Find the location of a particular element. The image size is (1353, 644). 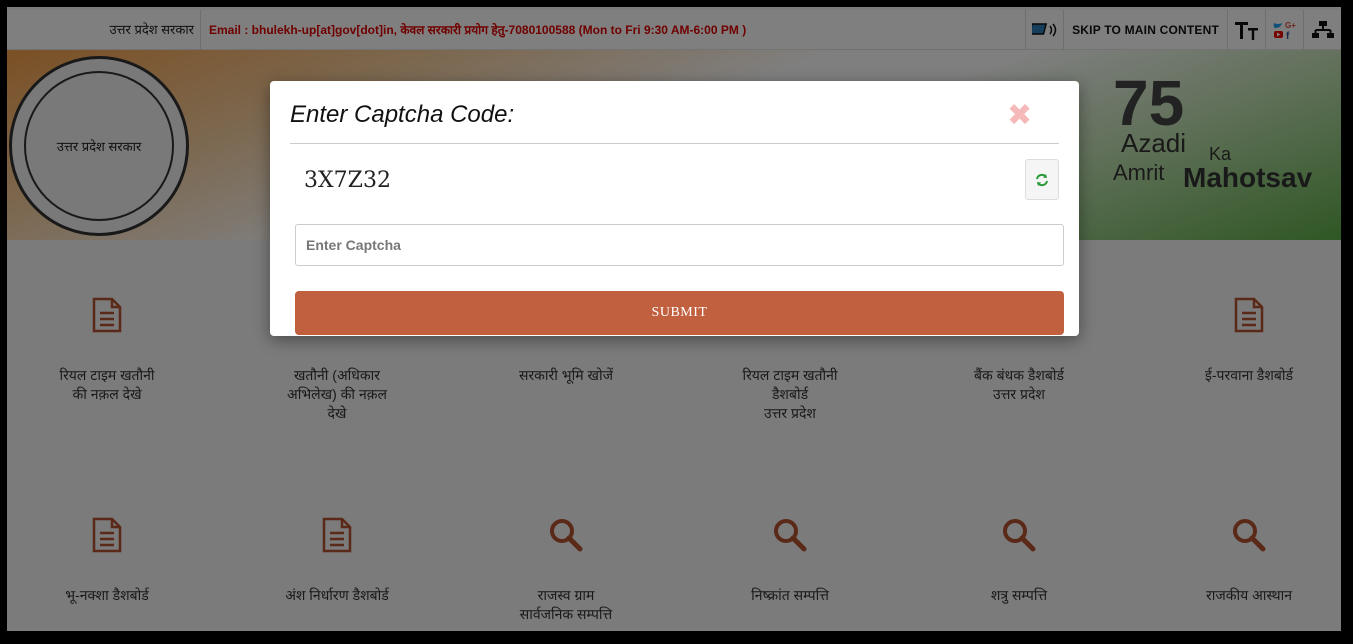

modal-title: Enter Captcha Code: is located at coordinates (402, 114).